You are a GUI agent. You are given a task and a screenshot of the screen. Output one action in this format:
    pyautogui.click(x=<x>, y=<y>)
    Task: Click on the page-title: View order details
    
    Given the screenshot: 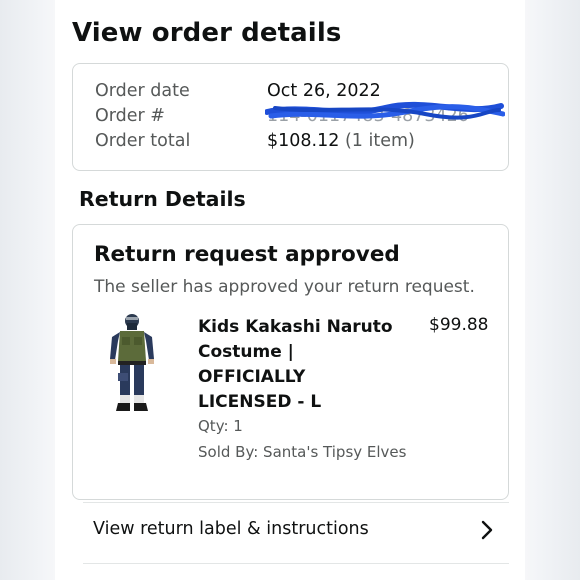 What is the action you would take?
    pyautogui.click(x=207, y=33)
    